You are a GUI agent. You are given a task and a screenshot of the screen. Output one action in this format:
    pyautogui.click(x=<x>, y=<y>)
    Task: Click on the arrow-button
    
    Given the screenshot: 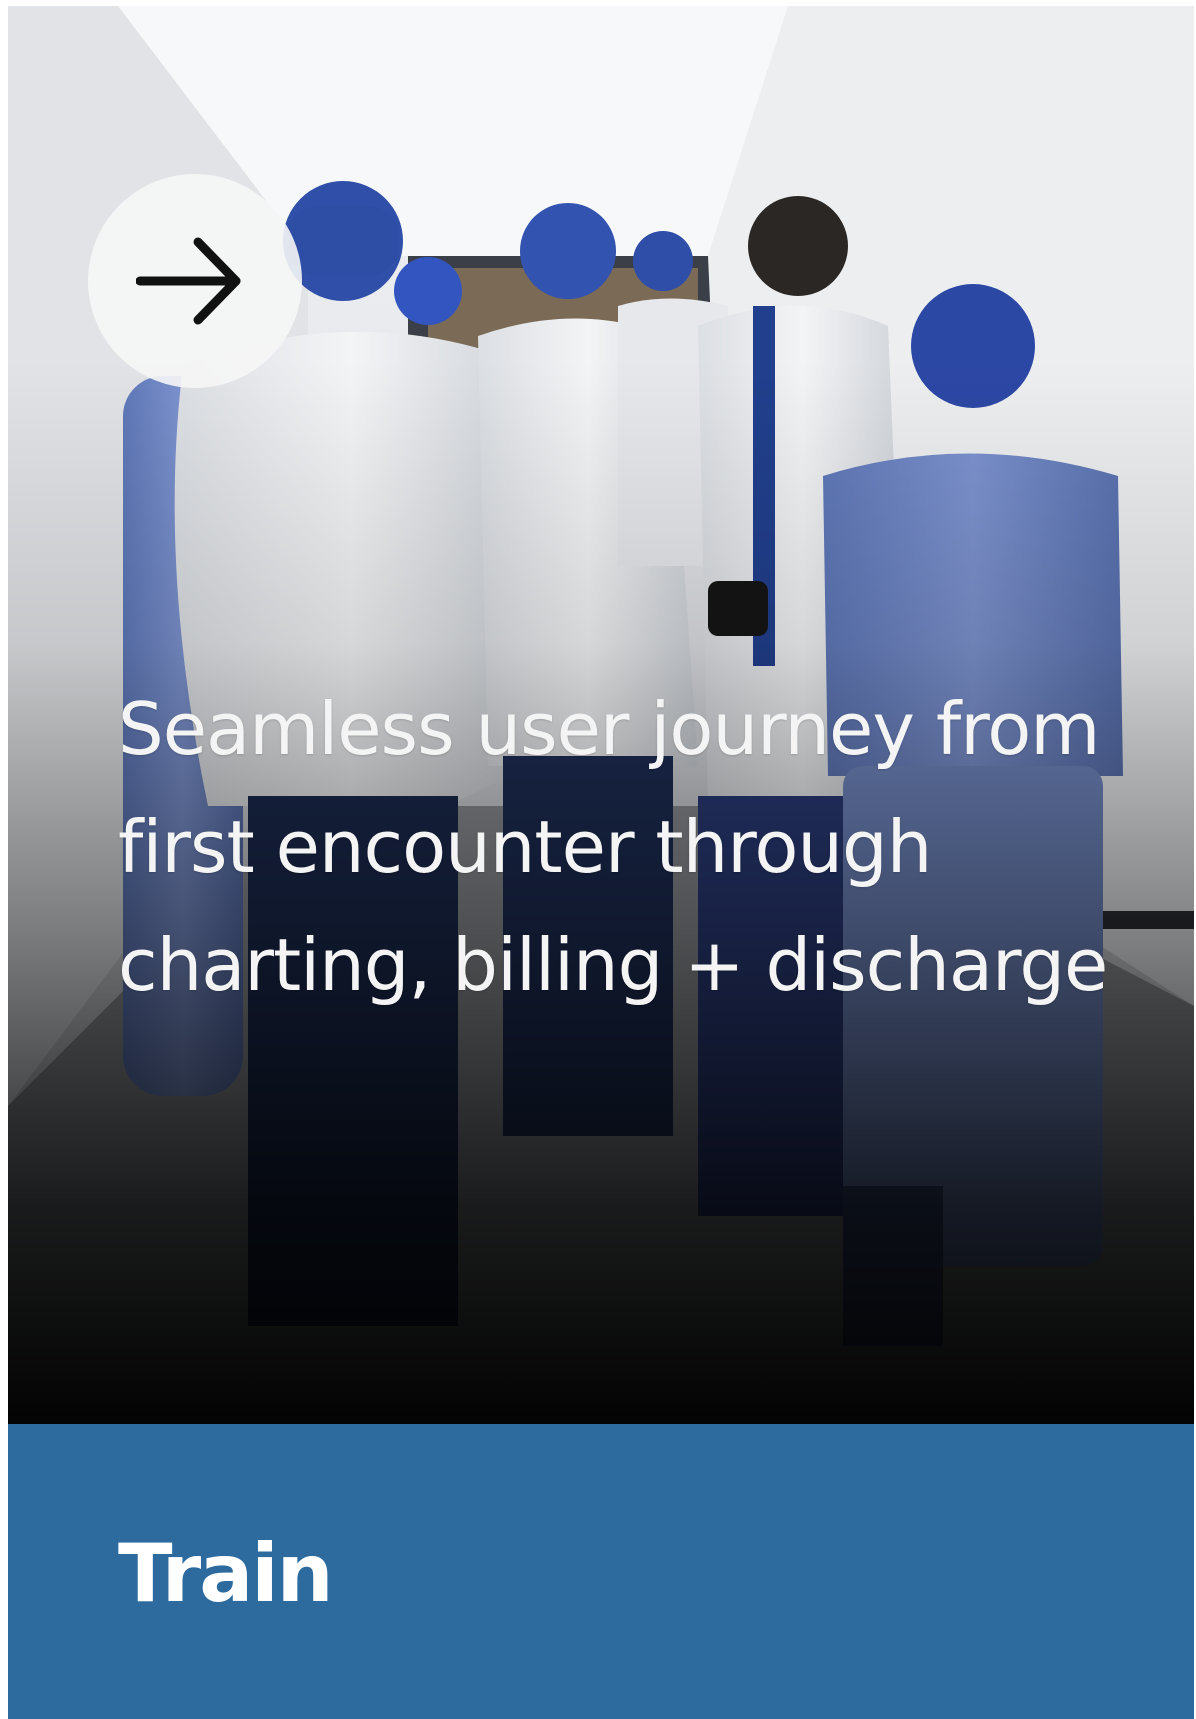 What is the action you would take?
    pyautogui.click(x=195, y=281)
    